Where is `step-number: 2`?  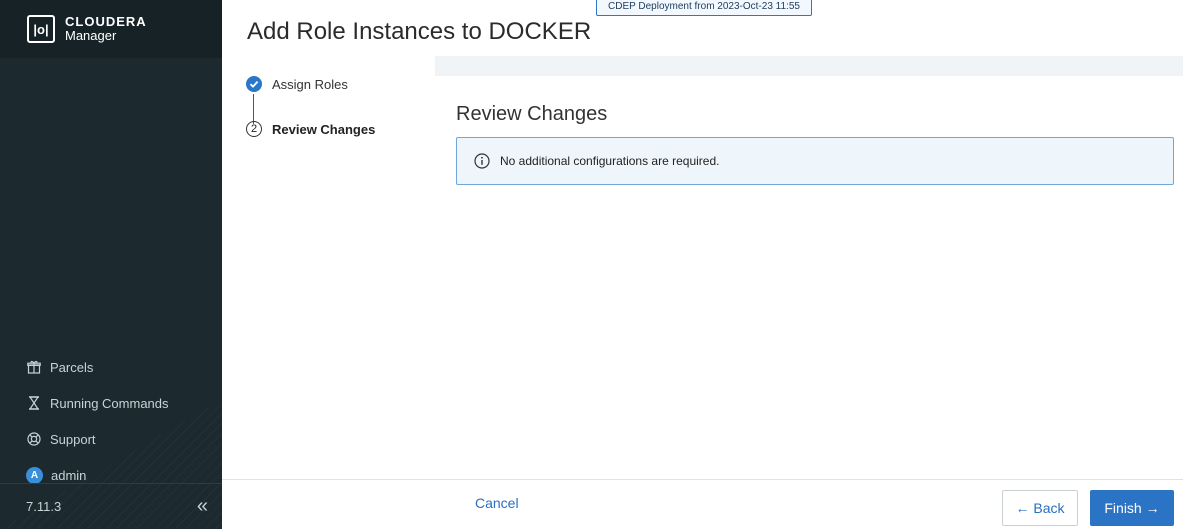 step-number: 2 is located at coordinates (254, 129).